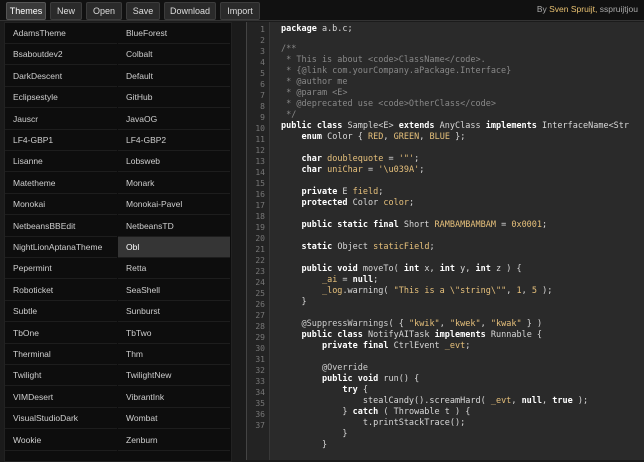  What do you see at coordinates (61, 162) in the screenshot?
I see `theme-item: Lisanne` at bounding box center [61, 162].